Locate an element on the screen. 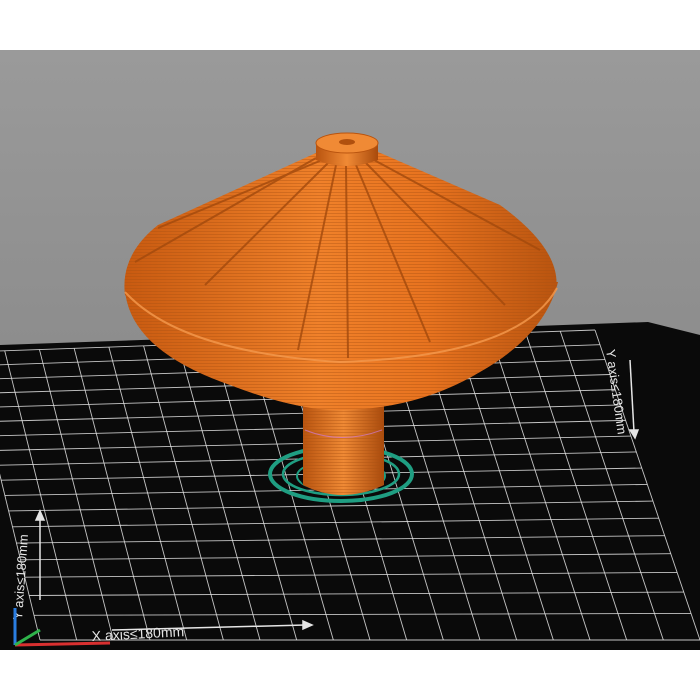 This screenshot has height=700, width=700. bottom-strip is located at coordinates (350, 675).